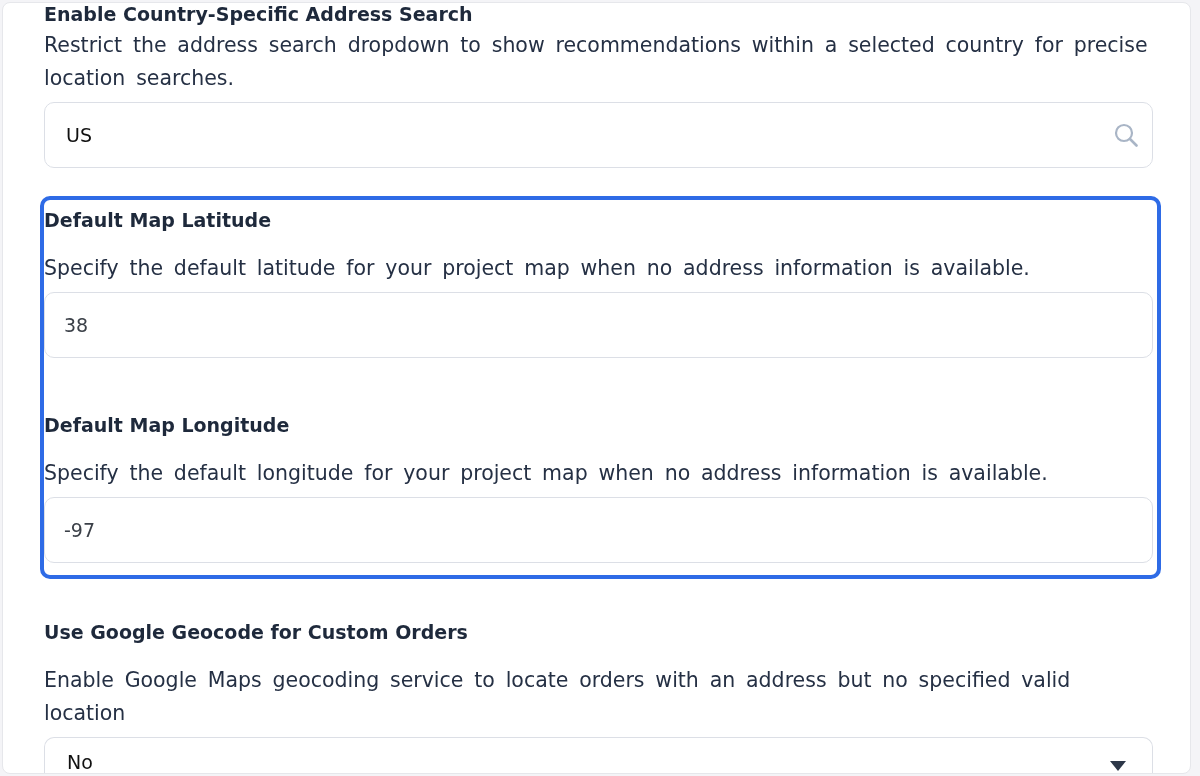 This screenshot has height=776, width=1200. Describe the element at coordinates (258, 14) in the screenshot. I see `field-label: Enable Country-Specific Address Search` at that location.